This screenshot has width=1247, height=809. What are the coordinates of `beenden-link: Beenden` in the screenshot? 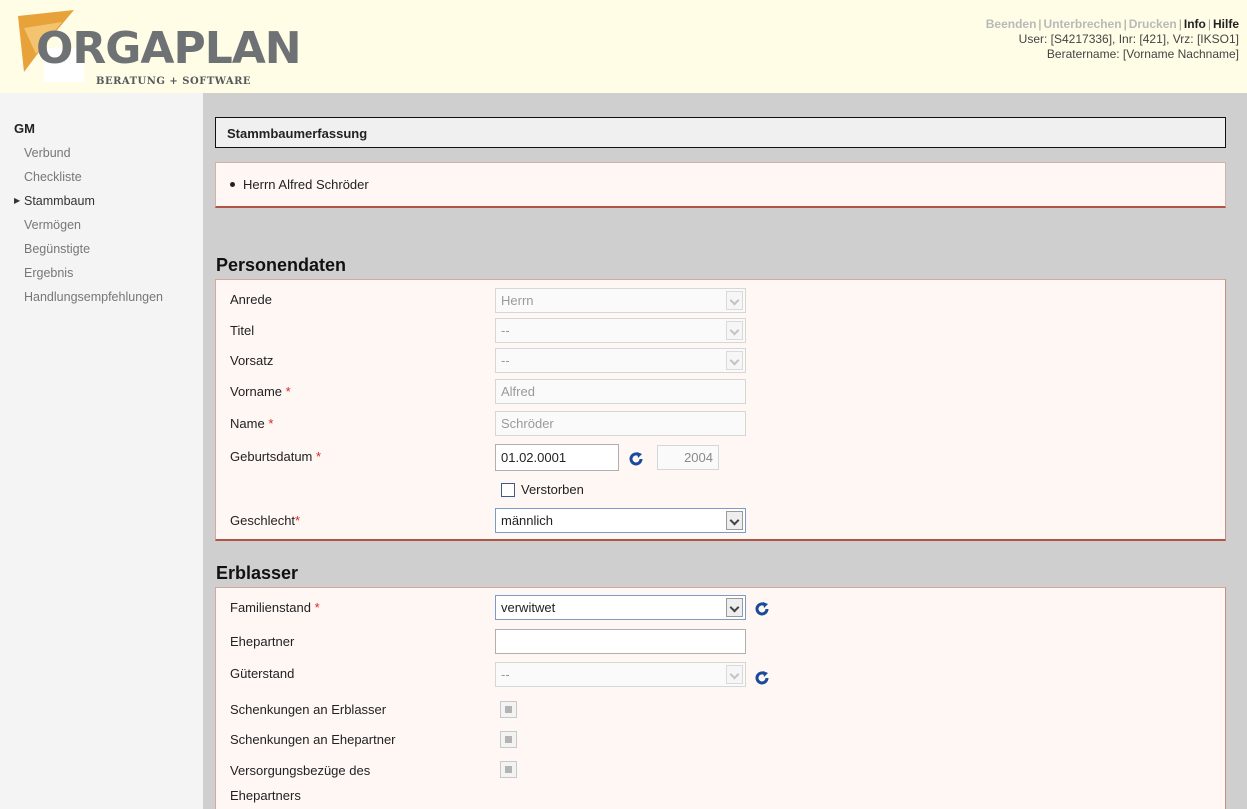 It's located at (1011, 24).